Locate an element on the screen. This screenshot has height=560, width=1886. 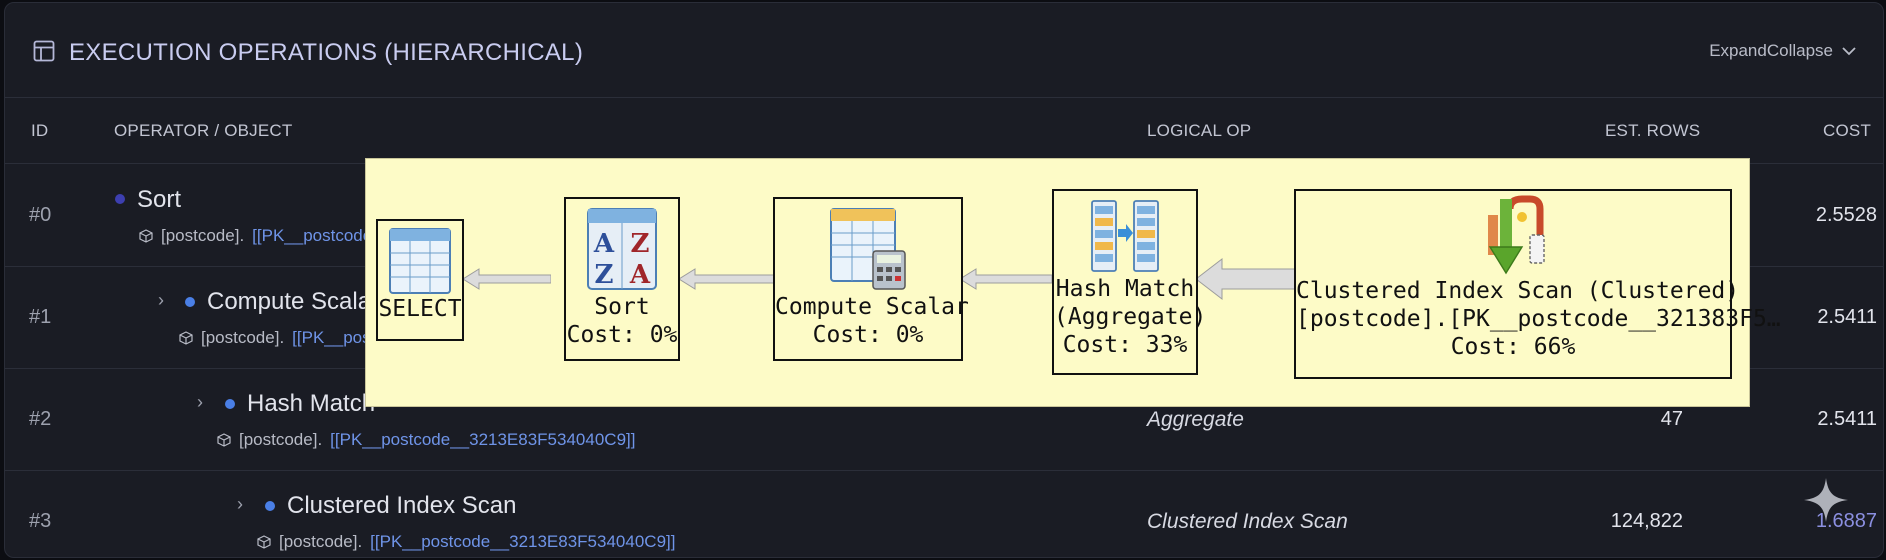
page-title: EXECUTION OPERATIONS (HIERARCHICAL) is located at coordinates (326, 52).